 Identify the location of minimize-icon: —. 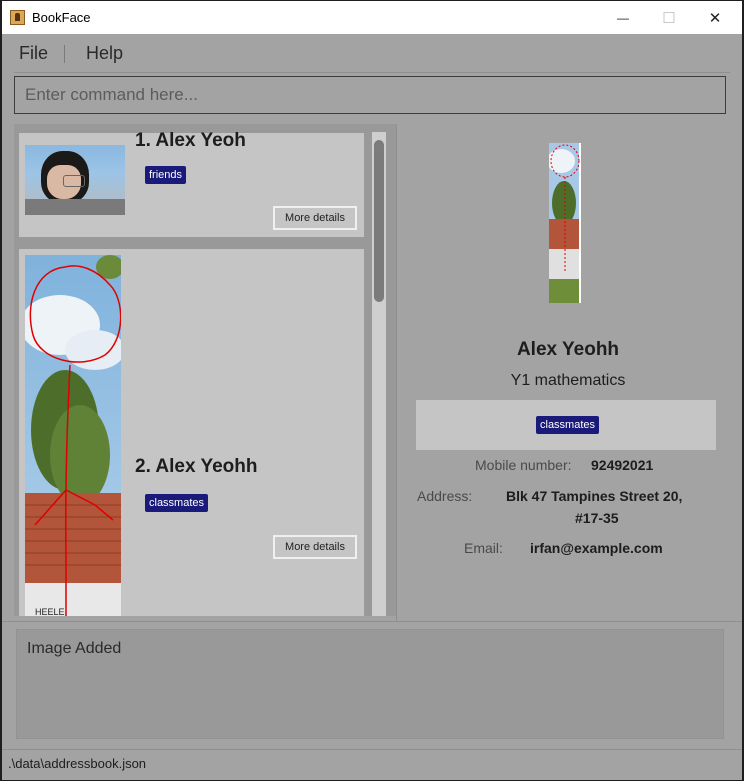
(623, 17).